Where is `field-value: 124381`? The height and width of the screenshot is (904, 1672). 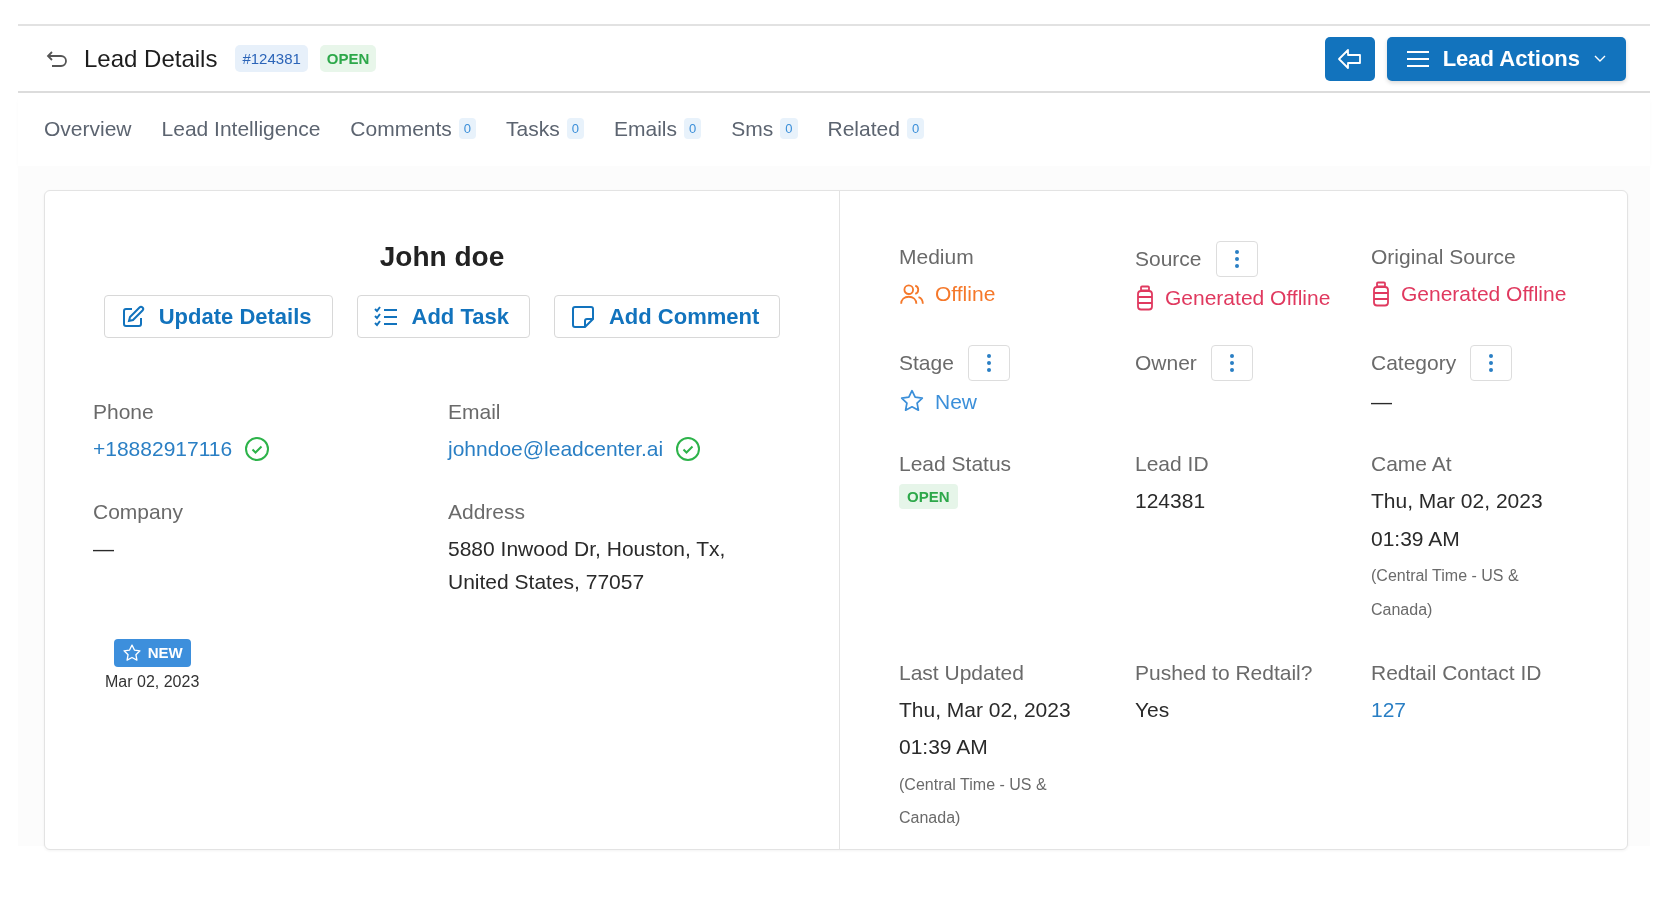
field-value: 124381 is located at coordinates (1171, 501).